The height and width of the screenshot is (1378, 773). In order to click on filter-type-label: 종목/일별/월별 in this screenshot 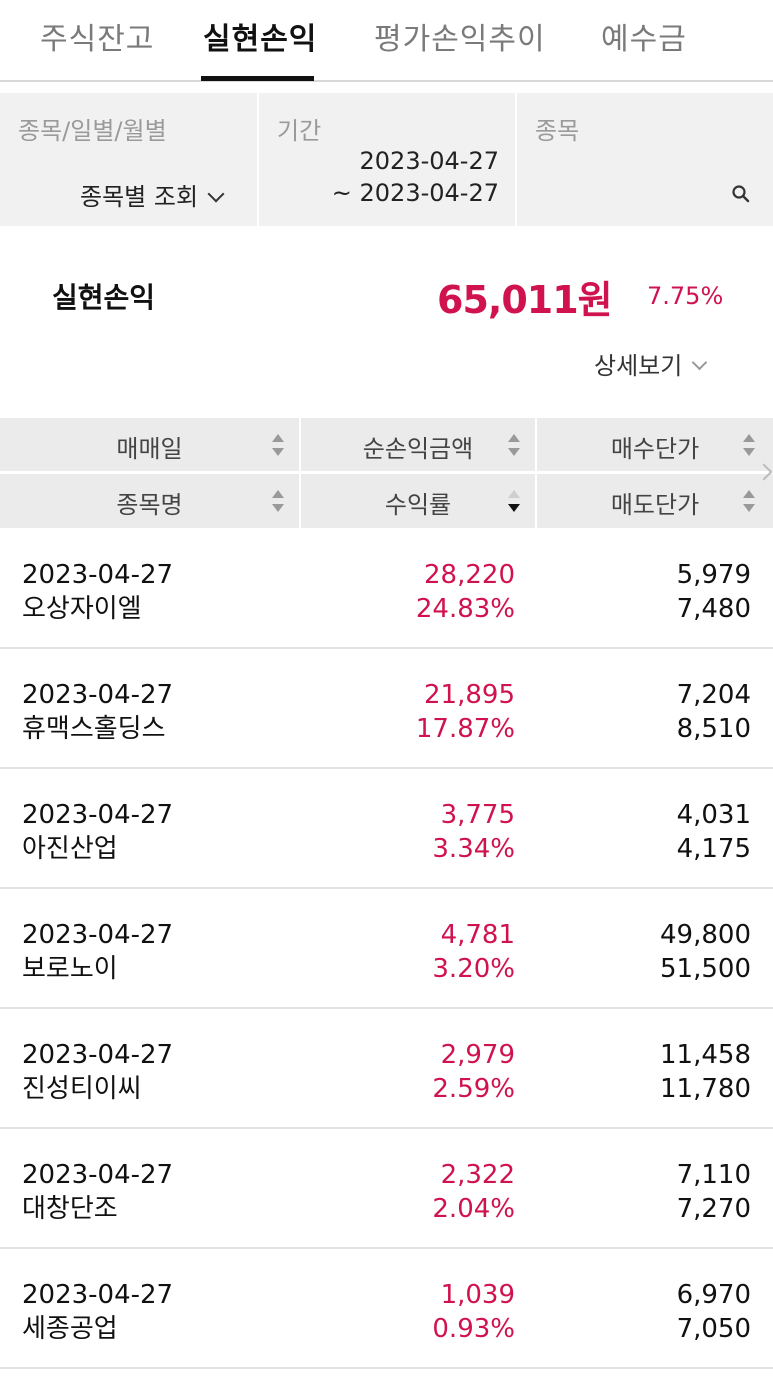, I will do `click(92, 131)`.